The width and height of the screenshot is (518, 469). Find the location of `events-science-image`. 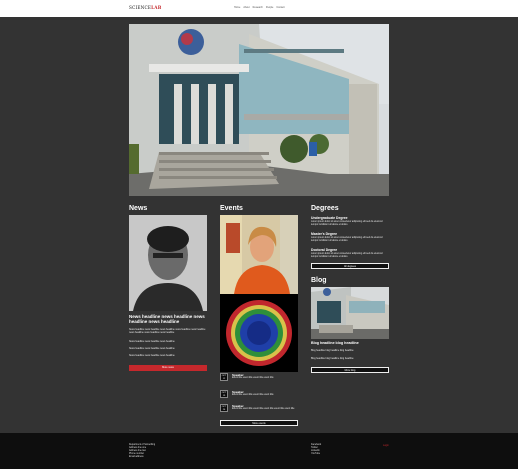

events-science-image is located at coordinates (259, 333).